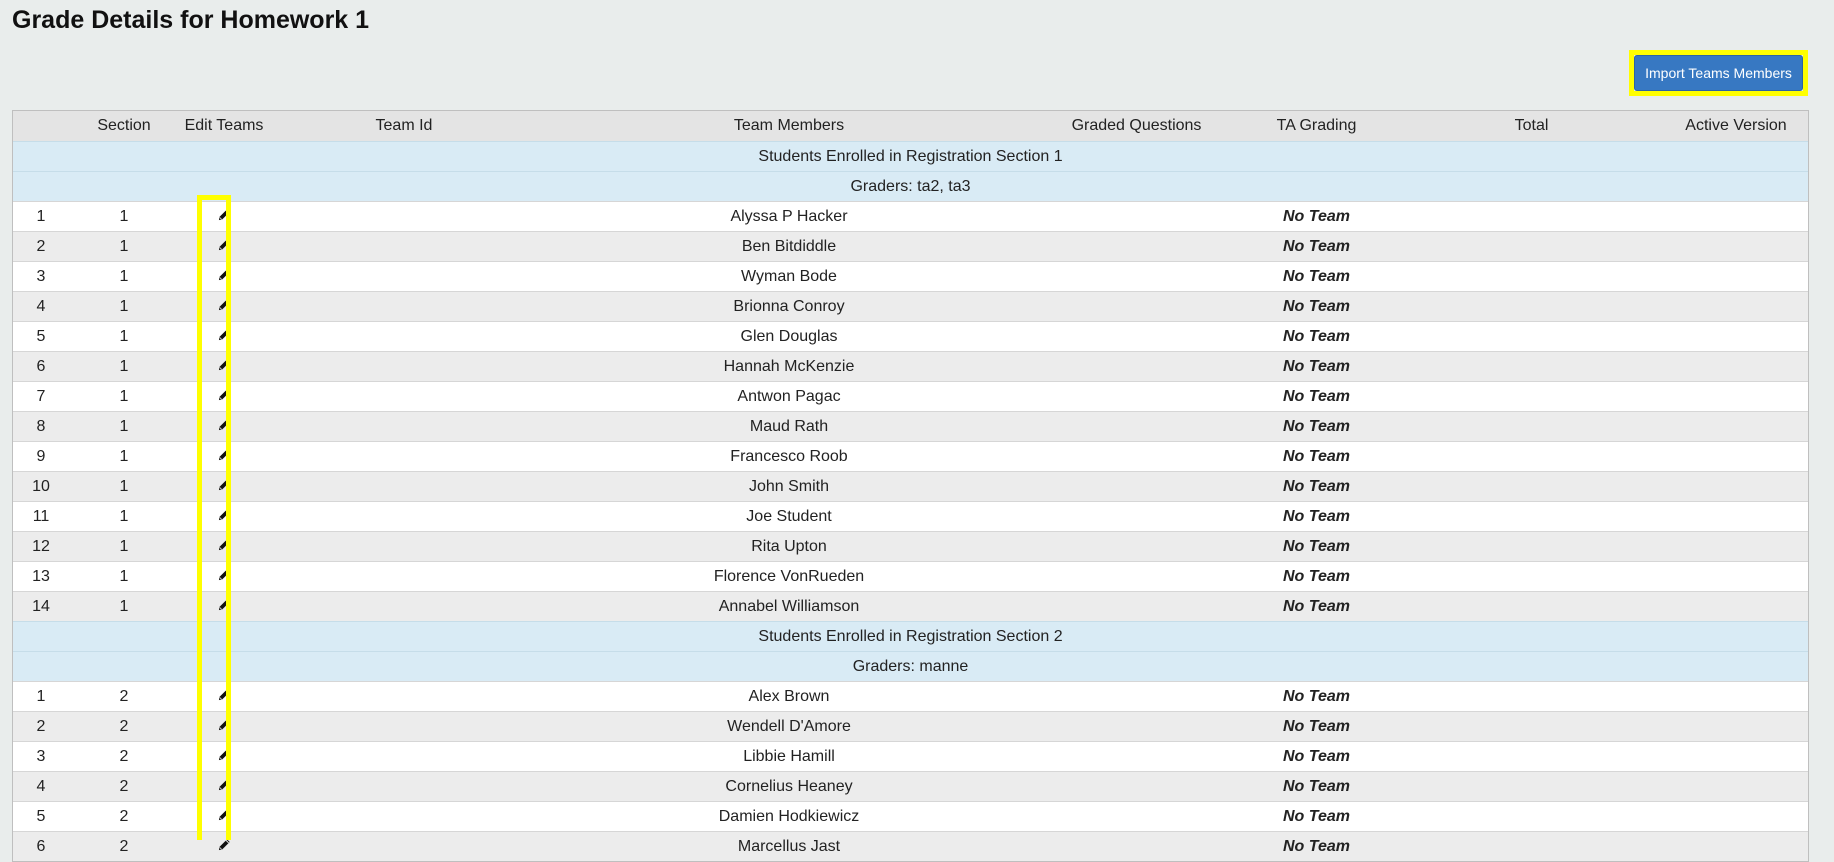 The height and width of the screenshot is (862, 1834). I want to click on table-row: 2 2 Wendell D'Amore No Team, so click(910, 726).